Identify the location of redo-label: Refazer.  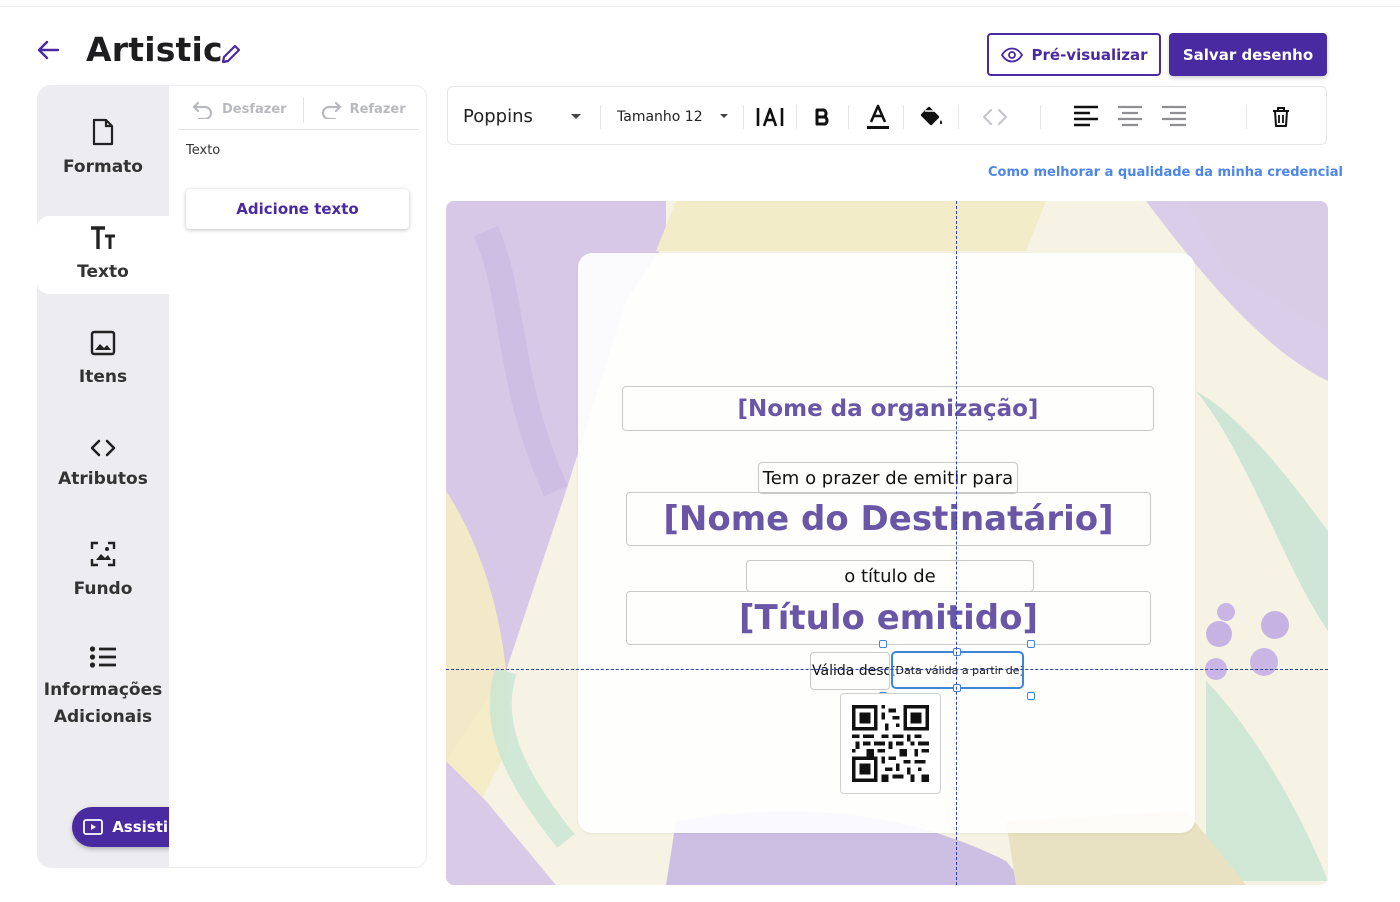
(377, 109).